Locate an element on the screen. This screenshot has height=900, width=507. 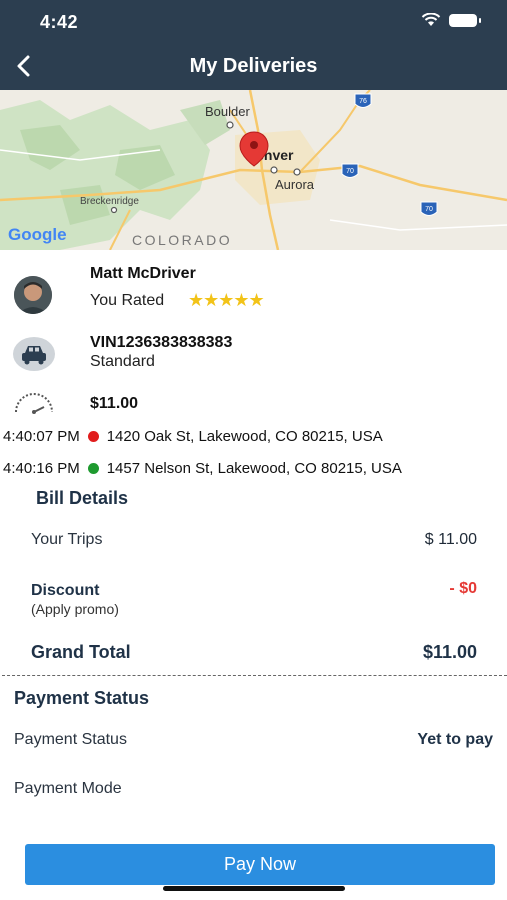
pay-now-button: Pay Now is located at coordinates (260, 864).